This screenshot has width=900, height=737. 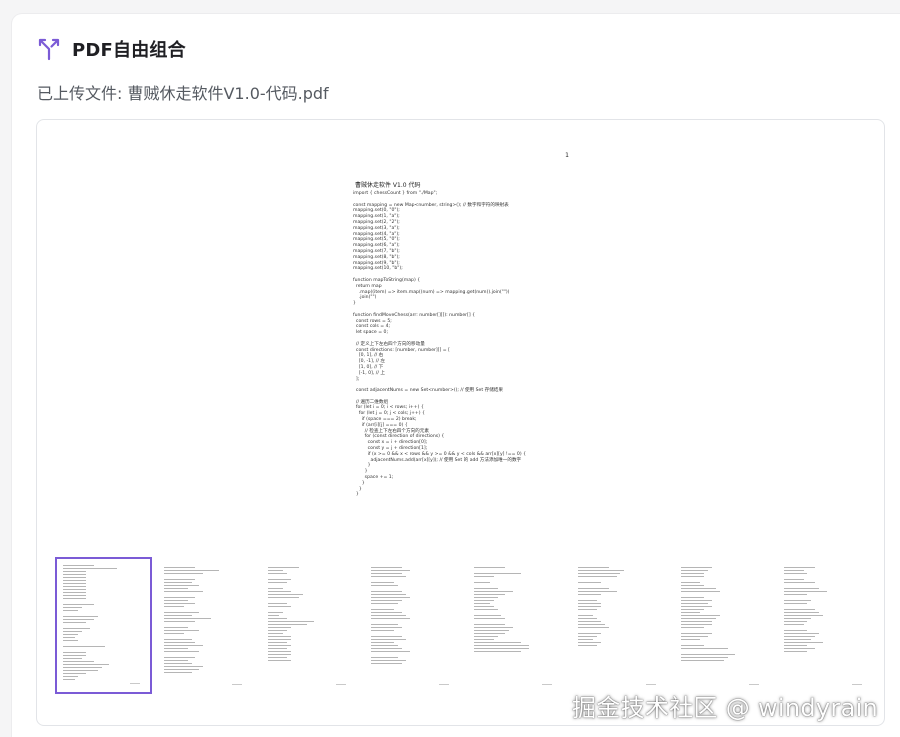 I want to click on uploaded-file-label: 已上传文件: 曹贼休走软件V1.0-代码.pdf, so click(x=183, y=93).